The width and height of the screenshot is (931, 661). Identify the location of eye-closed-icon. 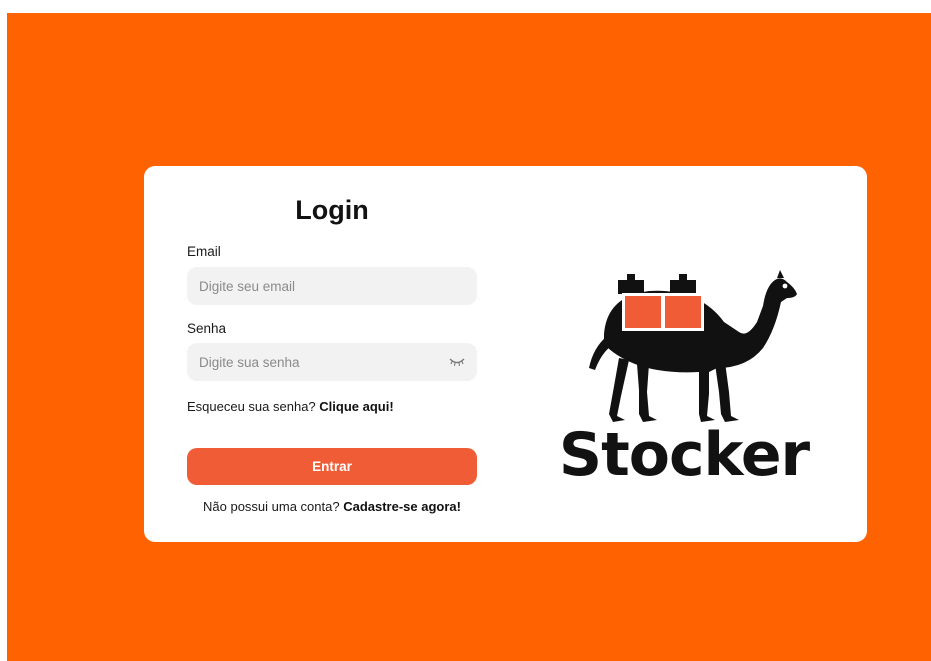
(457, 362).